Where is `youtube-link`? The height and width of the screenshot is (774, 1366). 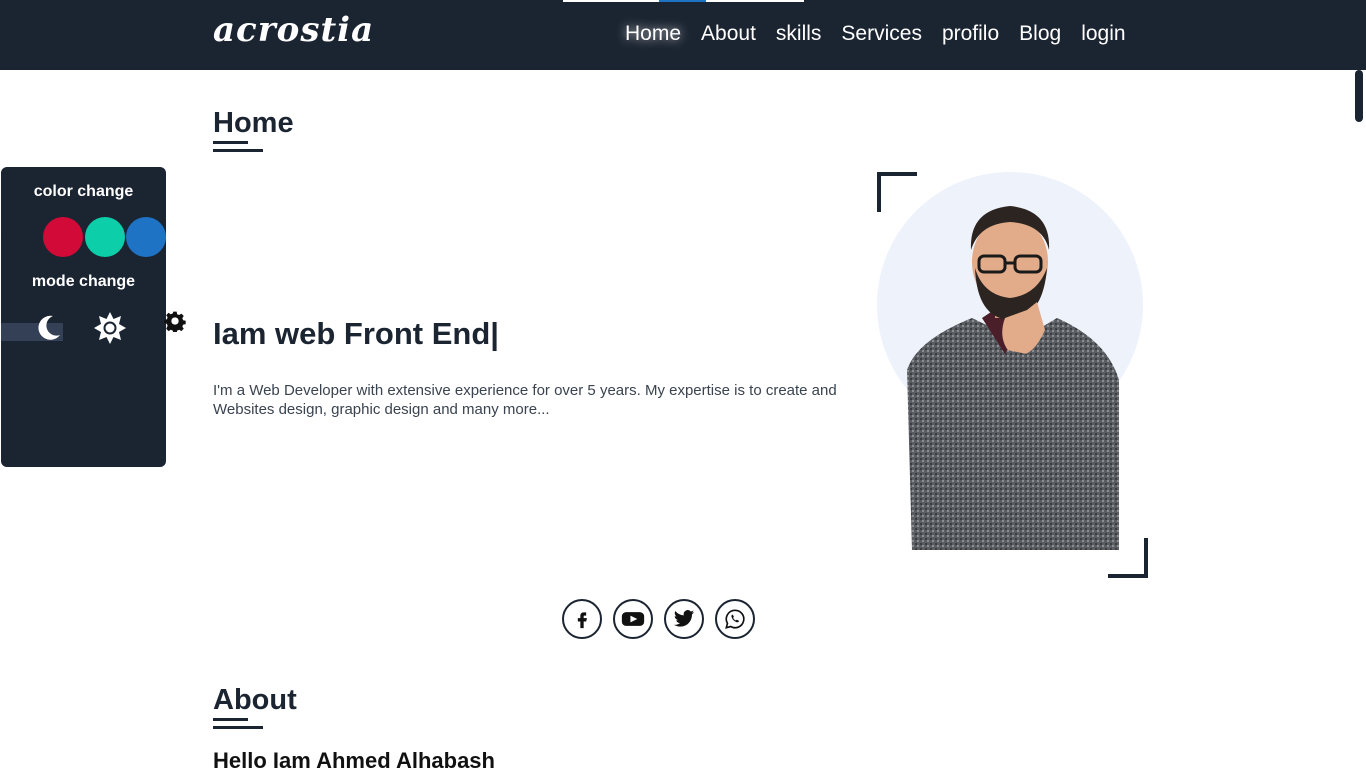
youtube-link is located at coordinates (633, 619).